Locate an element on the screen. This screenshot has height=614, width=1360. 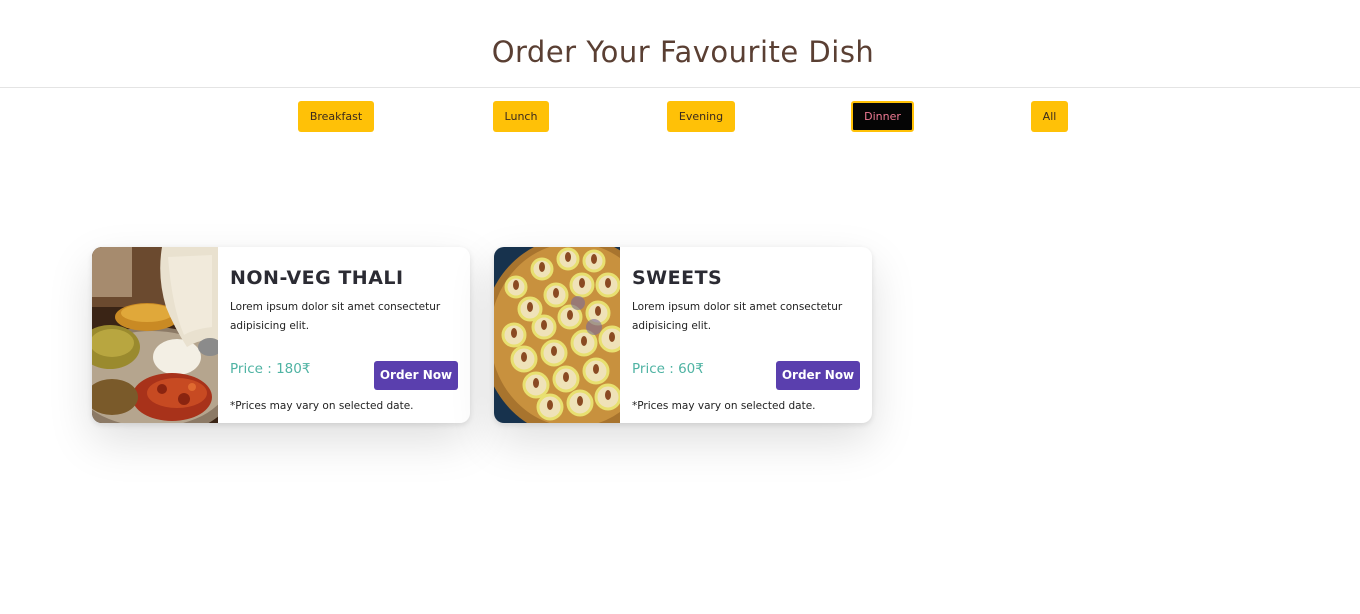
filter-all-button: All is located at coordinates (1049, 116).